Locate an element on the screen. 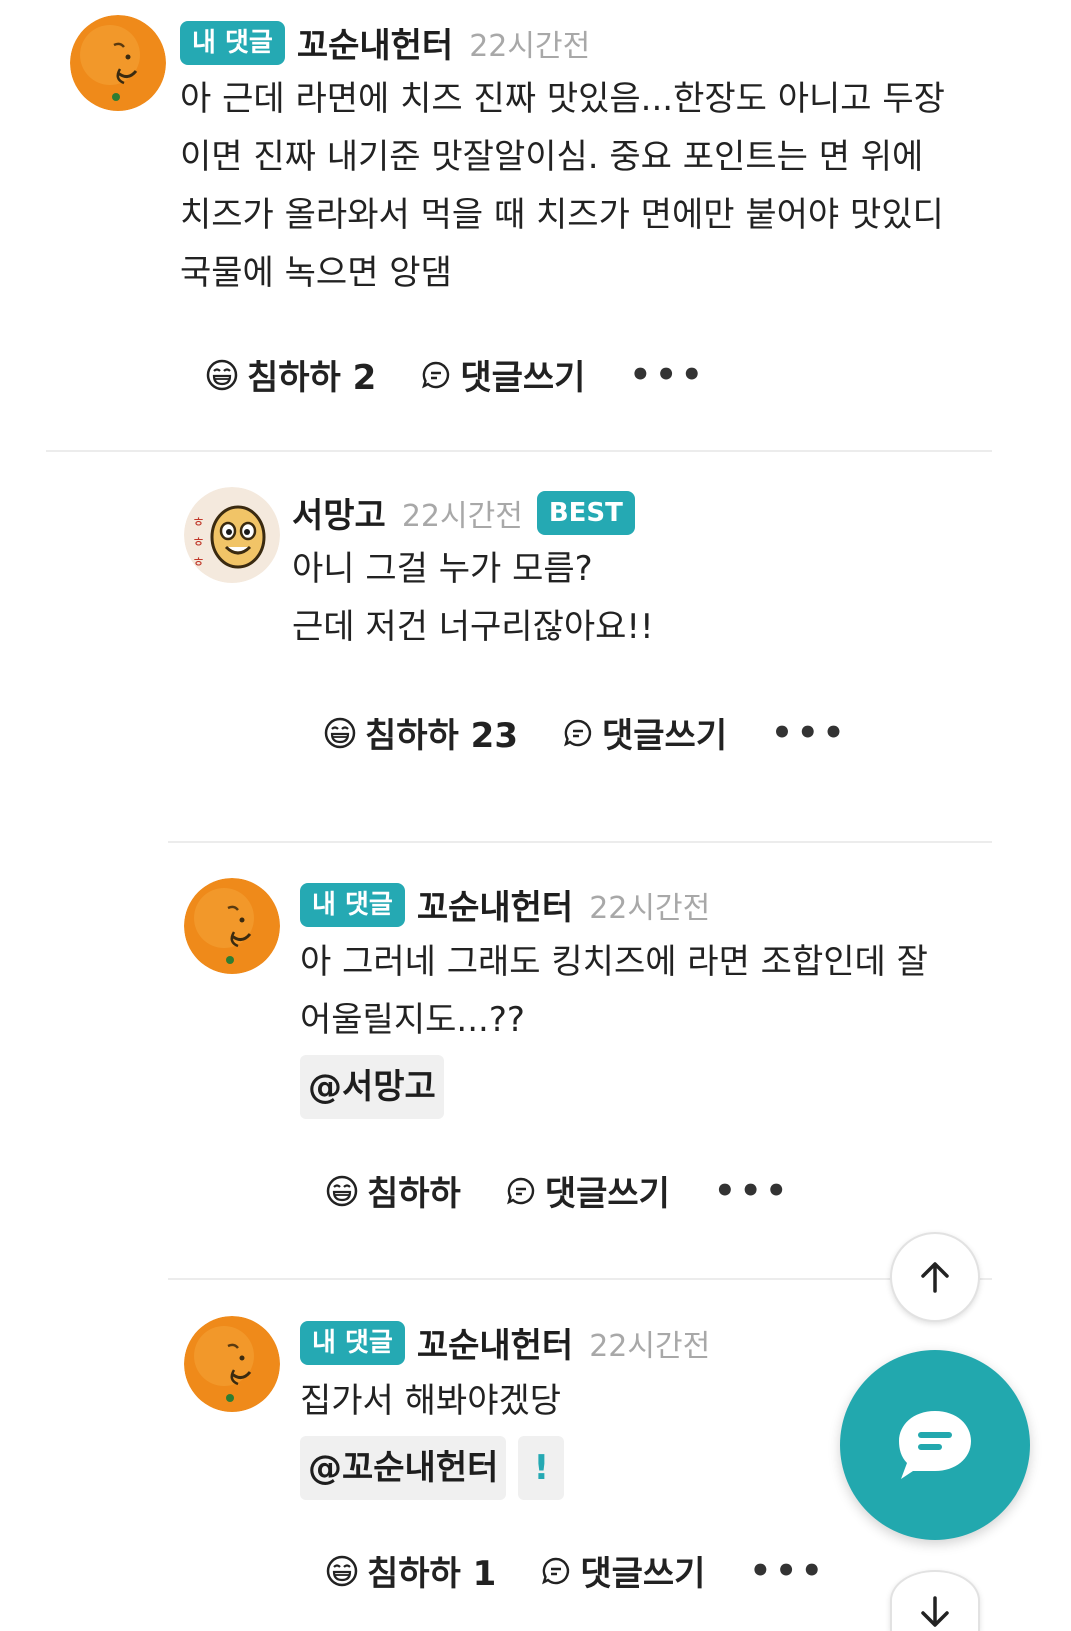  best-badge: BEST is located at coordinates (585, 512).